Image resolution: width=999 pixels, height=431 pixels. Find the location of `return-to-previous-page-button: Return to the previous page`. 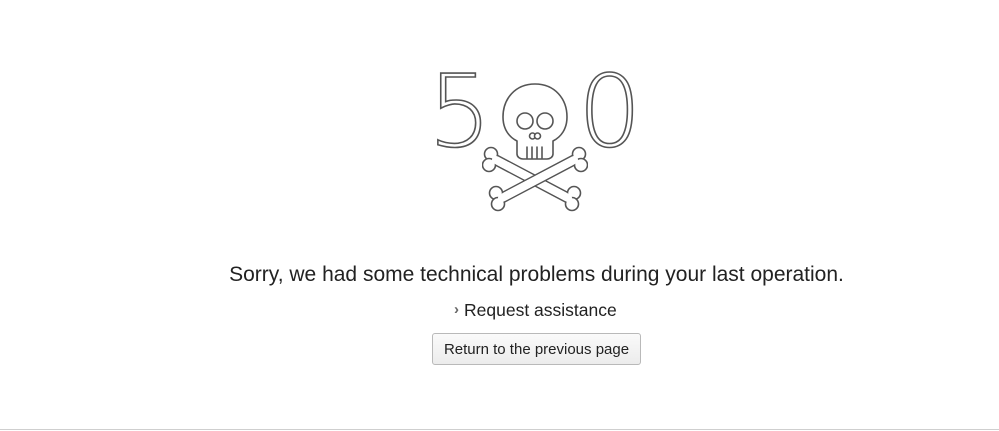

return-to-previous-page-button: Return to the previous page is located at coordinates (536, 349).